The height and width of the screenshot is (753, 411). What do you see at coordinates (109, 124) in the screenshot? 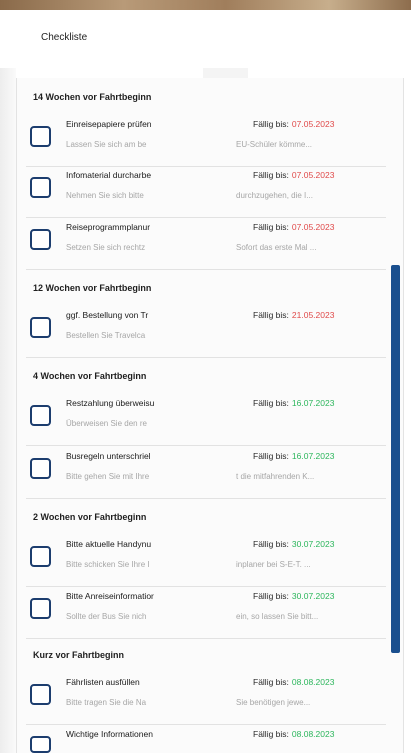
I see `task-title: Einreisepapiere prüfen` at bounding box center [109, 124].